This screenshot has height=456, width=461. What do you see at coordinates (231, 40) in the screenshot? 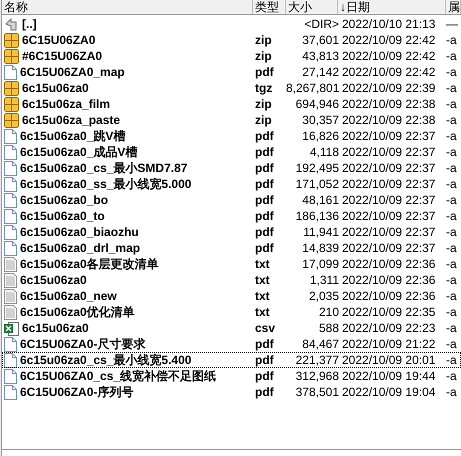
I see `file-row: 6C15U06ZA0 zip 37,601 2022/10/09 22:42 -a` at bounding box center [231, 40].